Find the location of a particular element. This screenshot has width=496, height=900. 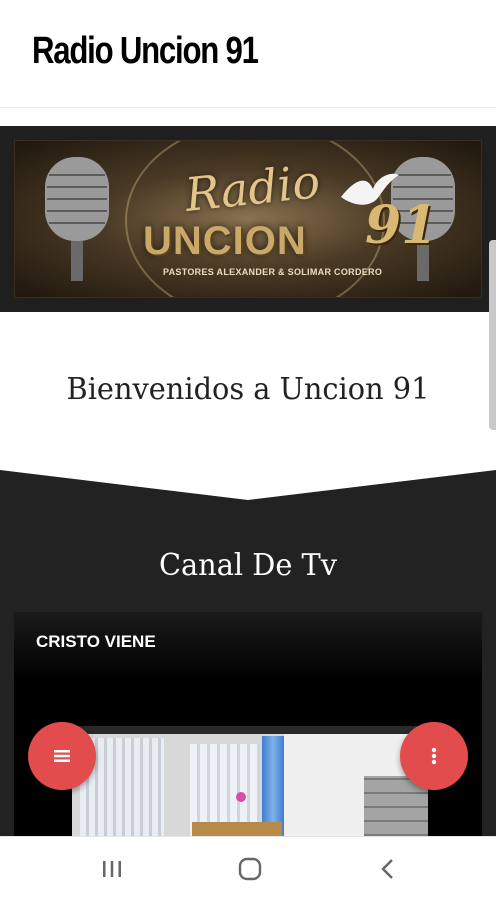

welcome-heading: Bienvenidos a Uncion 91 is located at coordinates (248, 389).